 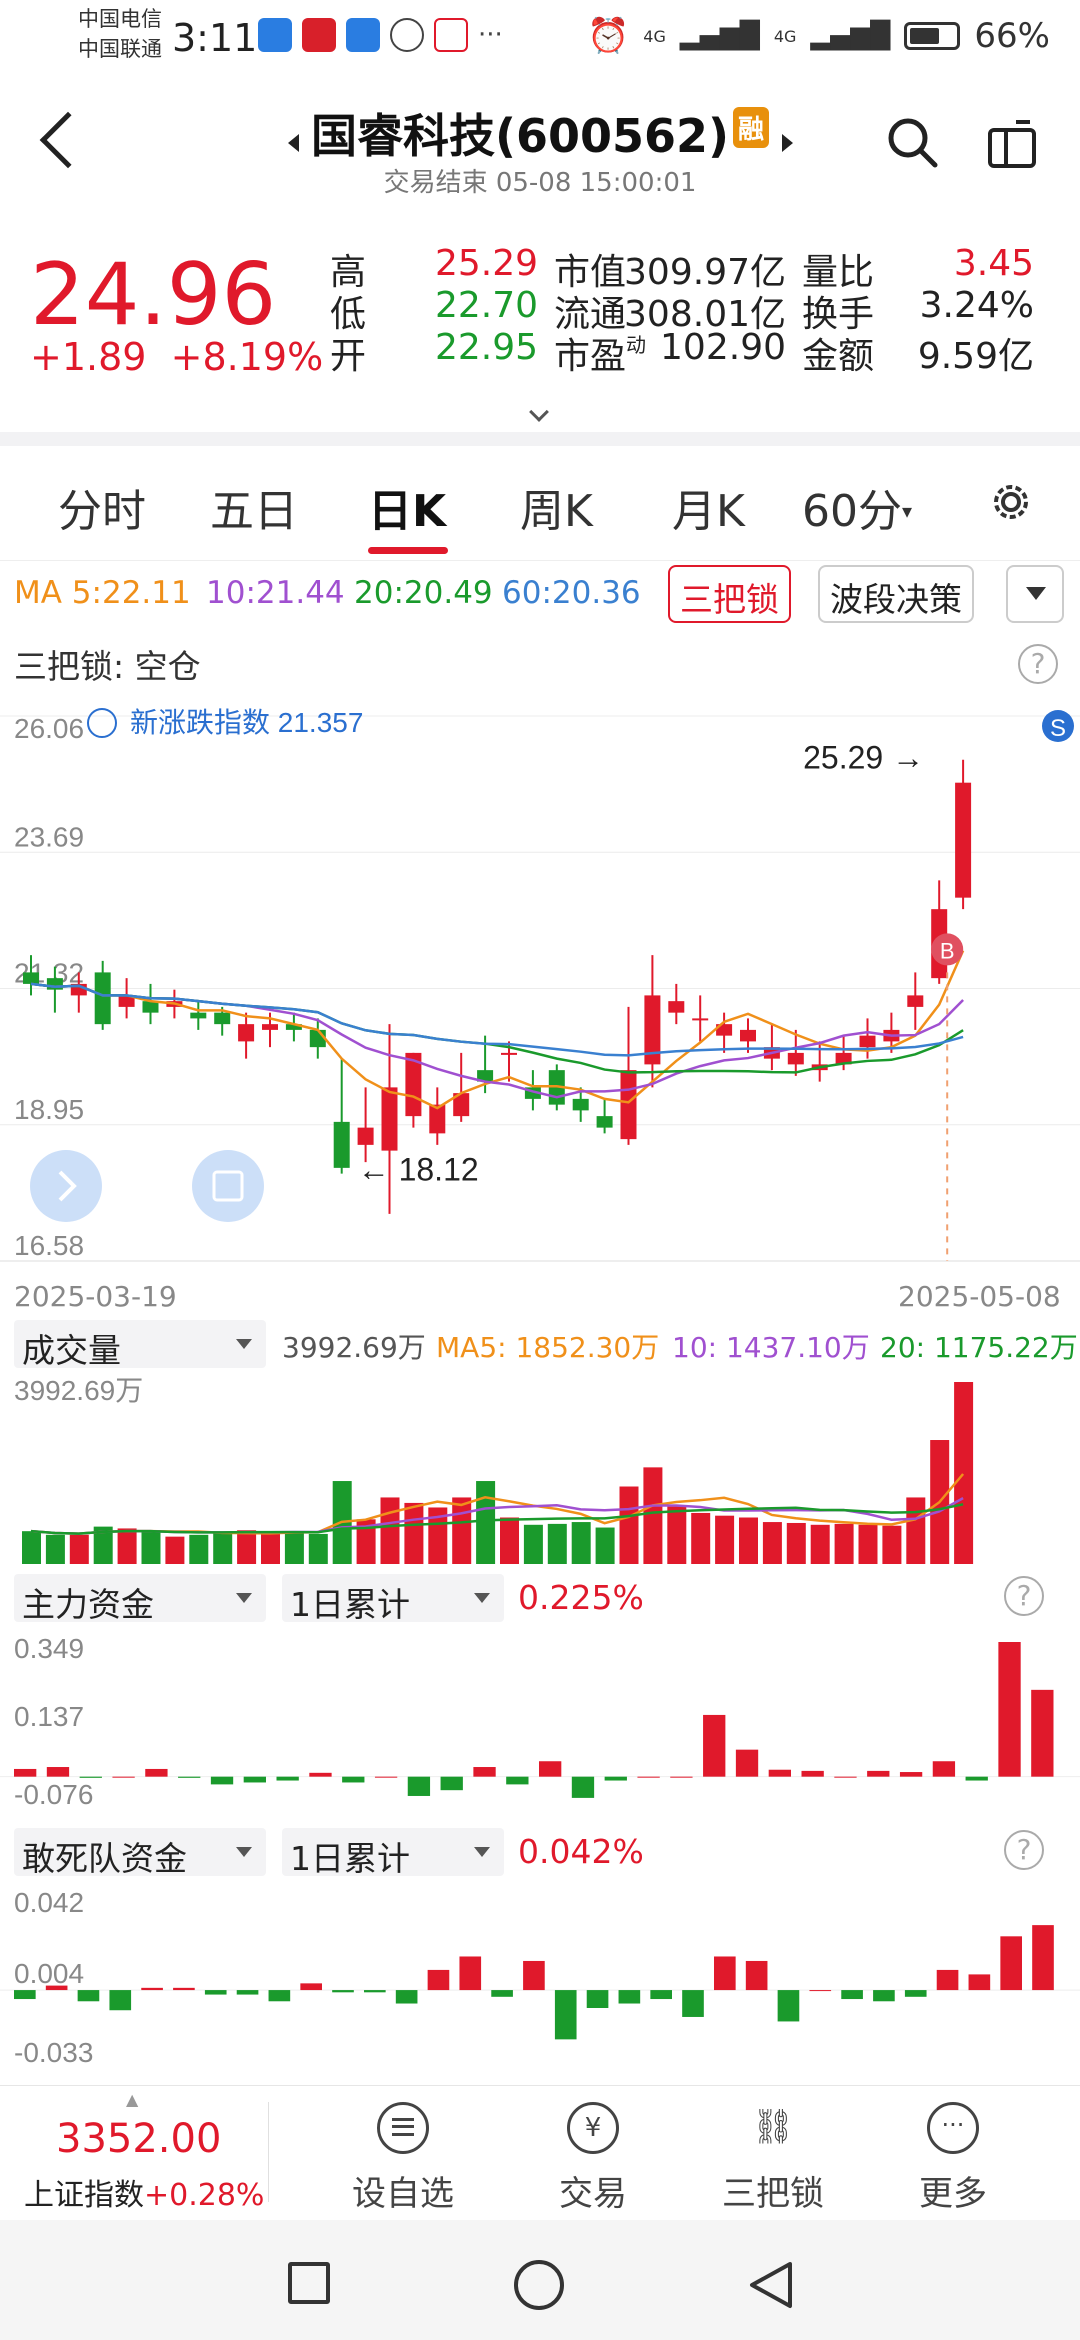 I want to click on tab-intraday: 分时, so click(x=102, y=507).